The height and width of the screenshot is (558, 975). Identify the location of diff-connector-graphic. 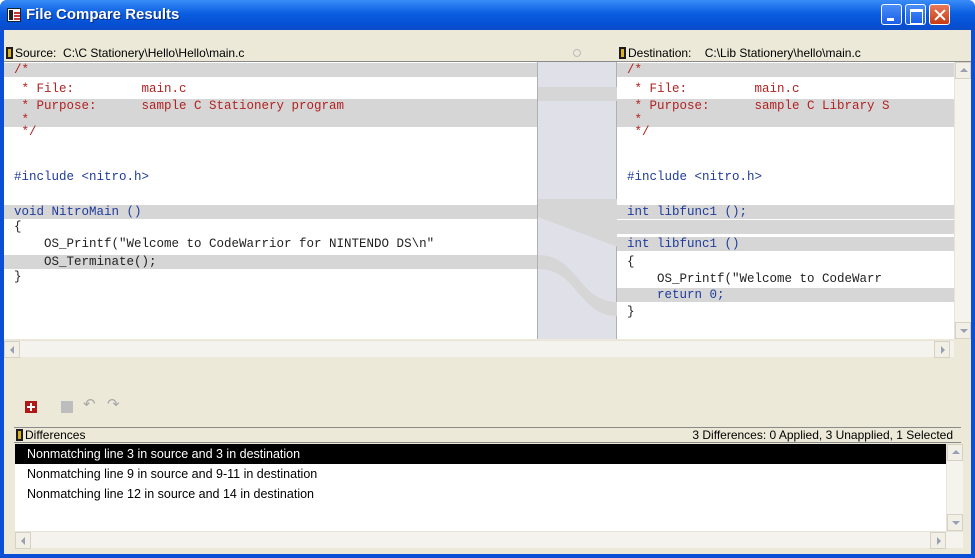
(578, 201).